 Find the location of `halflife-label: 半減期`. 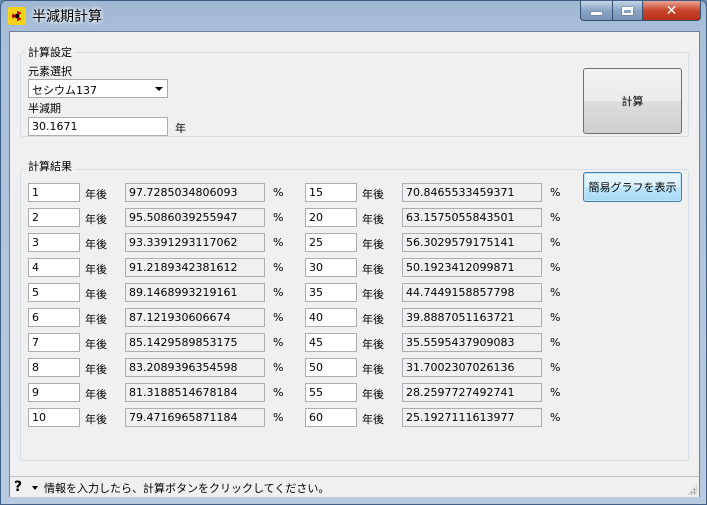

halflife-label: 半減期 is located at coordinates (44, 108).